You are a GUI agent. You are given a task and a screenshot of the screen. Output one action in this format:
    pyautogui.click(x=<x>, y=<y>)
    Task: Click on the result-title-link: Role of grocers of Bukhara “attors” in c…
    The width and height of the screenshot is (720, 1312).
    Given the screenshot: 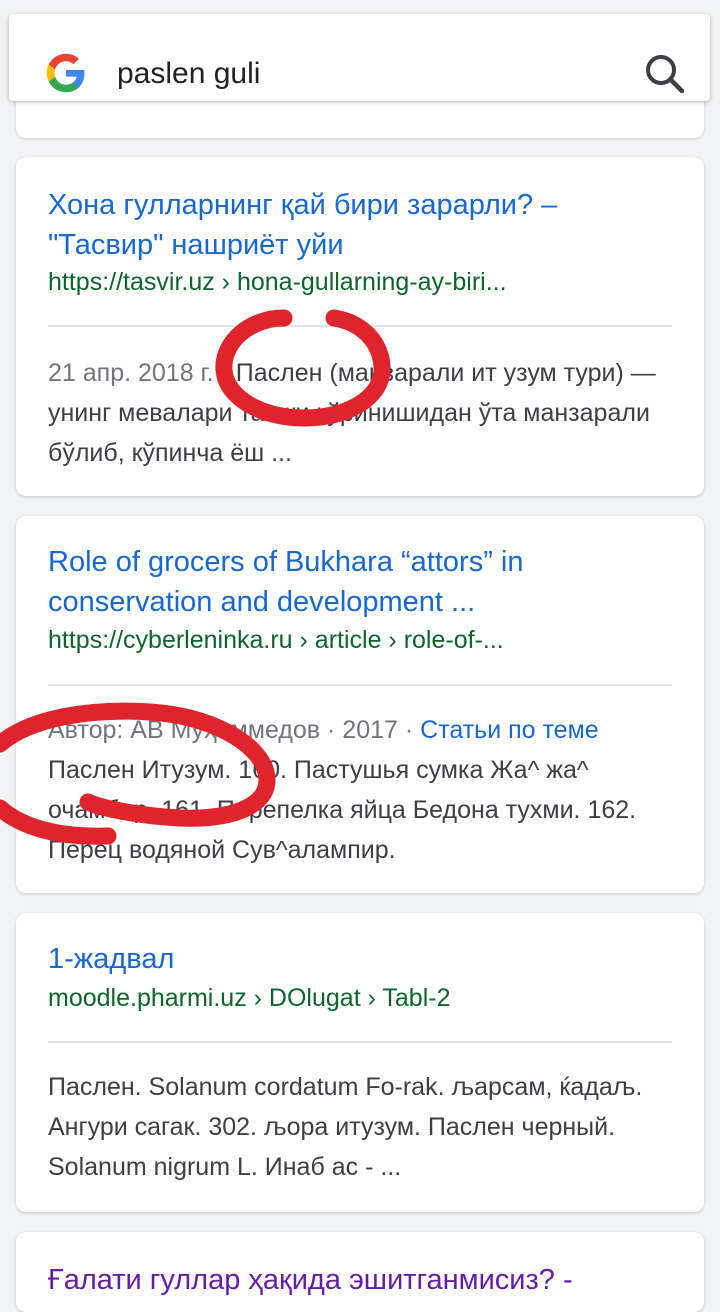 What is the action you would take?
    pyautogui.click(x=362, y=582)
    